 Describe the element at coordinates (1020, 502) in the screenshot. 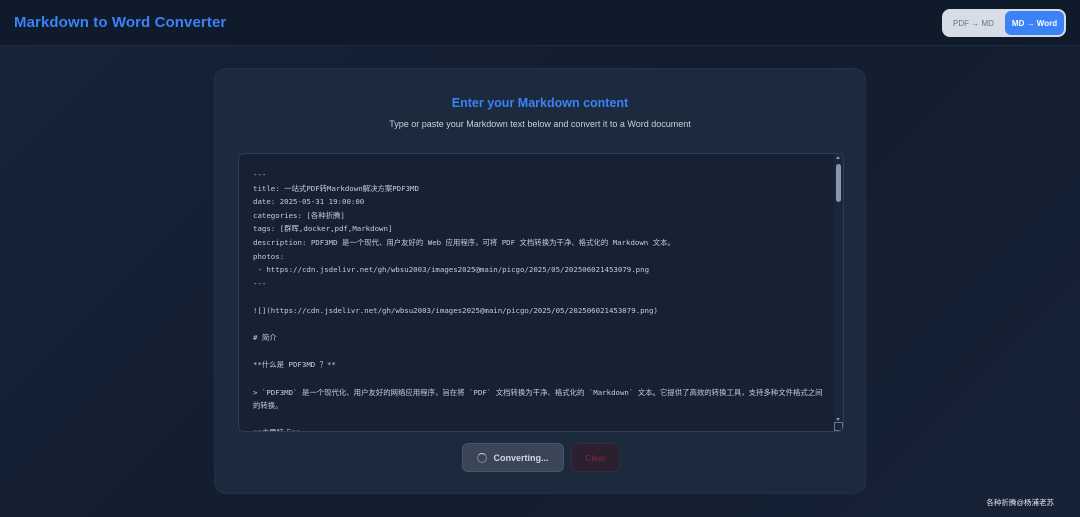

I see `footer-credit: 各种折腾@杨浦老苏` at that location.